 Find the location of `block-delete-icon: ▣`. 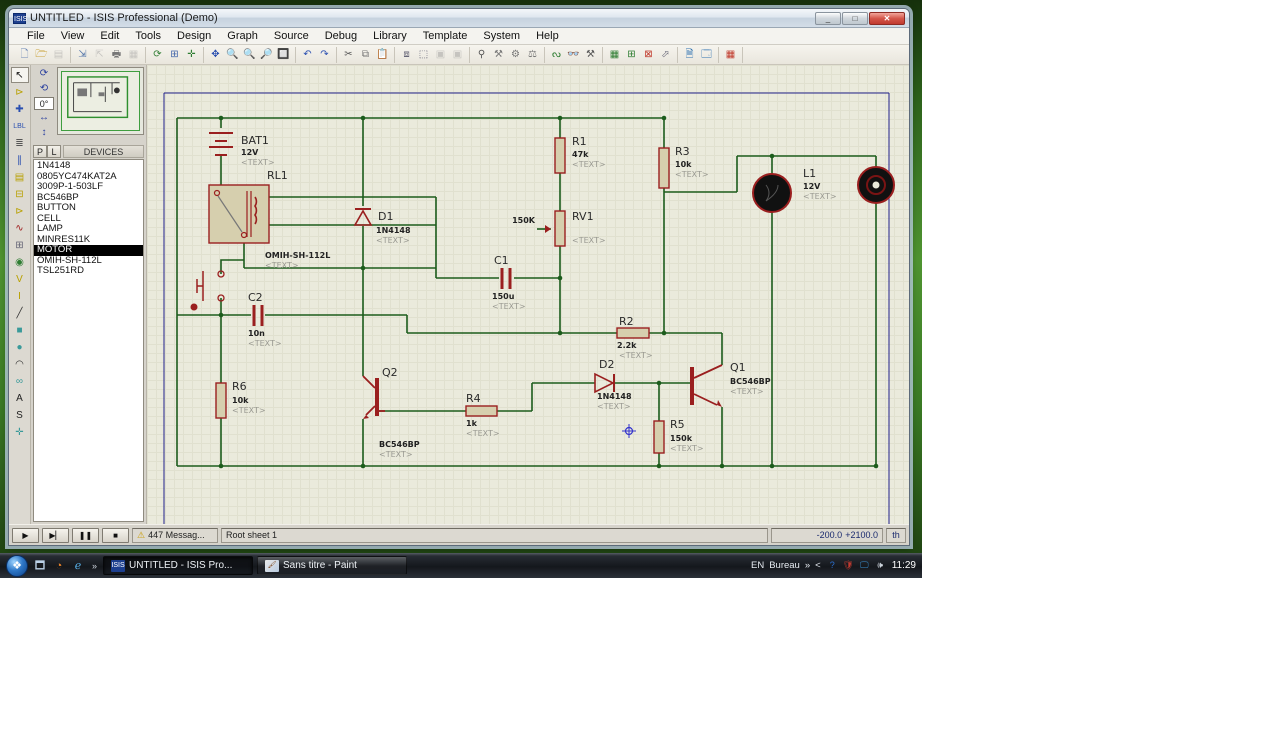

block-delete-icon: ▣ is located at coordinates (457, 54).